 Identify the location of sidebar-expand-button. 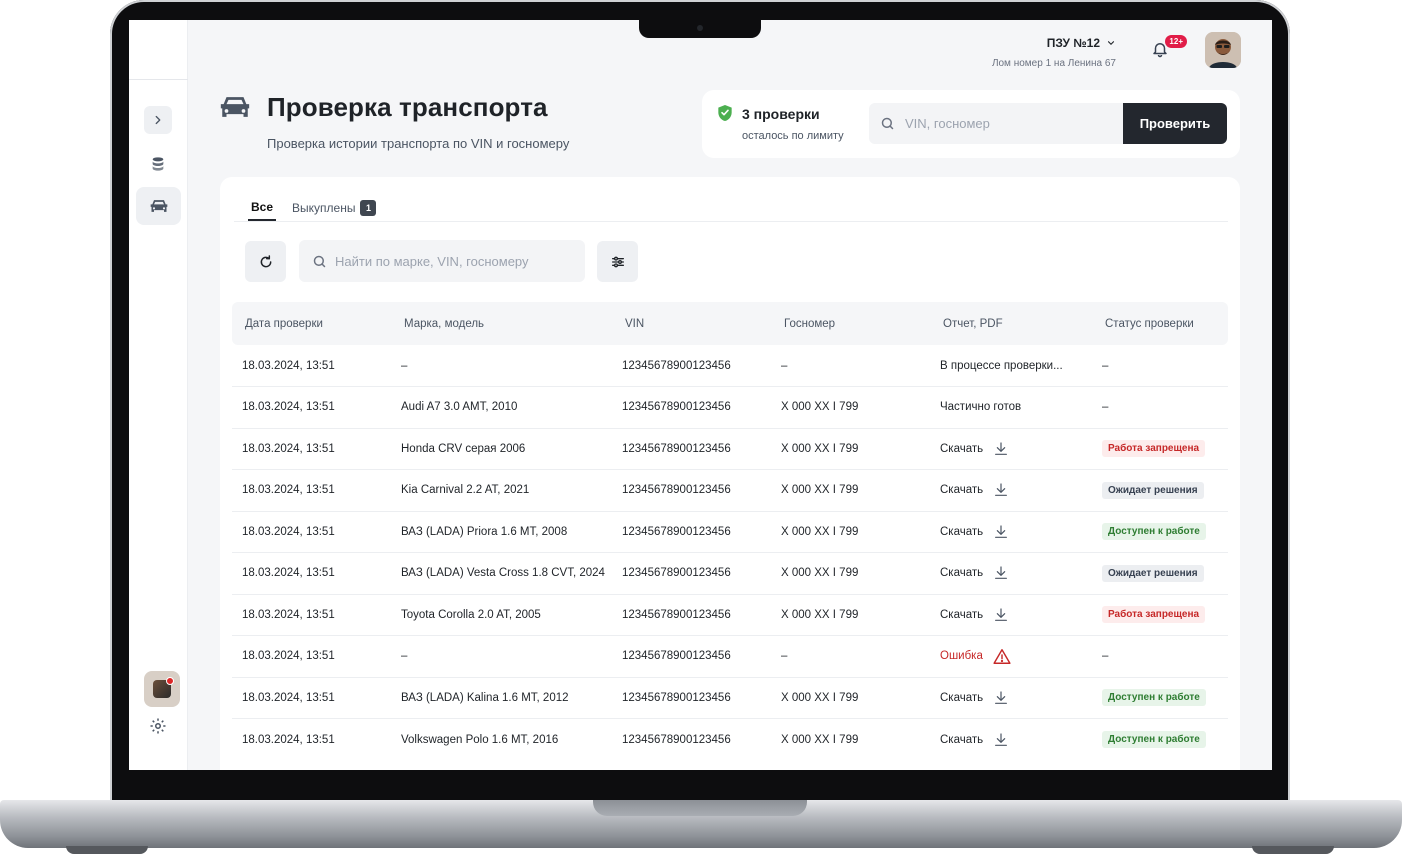
(158, 120).